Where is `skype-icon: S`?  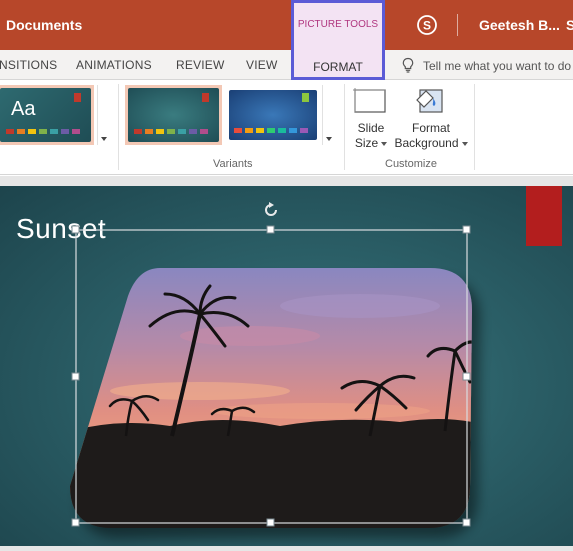
skype-icon: S is located at coordinates (427, 25).